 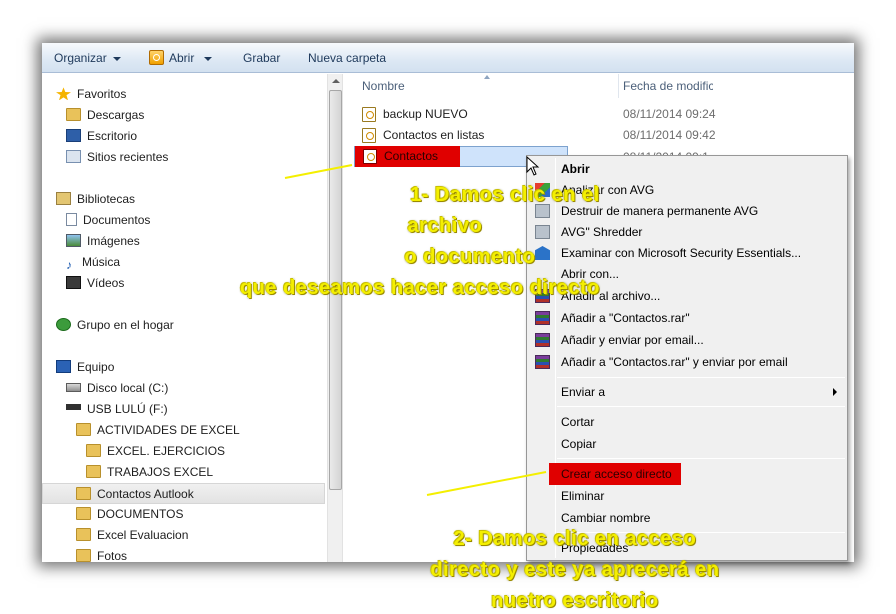 What do you see at coordinates (125, 325) in the screenshot?
I see `nav-label: Grupo en el hogar` at bounding box center [125, 325].